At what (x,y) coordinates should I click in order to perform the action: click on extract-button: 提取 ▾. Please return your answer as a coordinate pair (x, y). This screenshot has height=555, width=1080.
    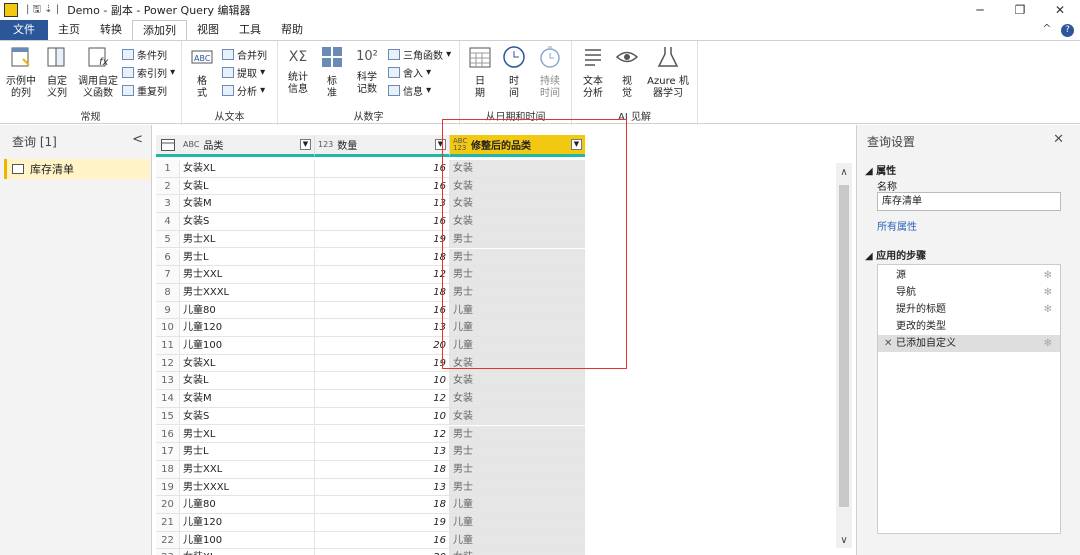
    Looking at the image, I should click on (243, 72).